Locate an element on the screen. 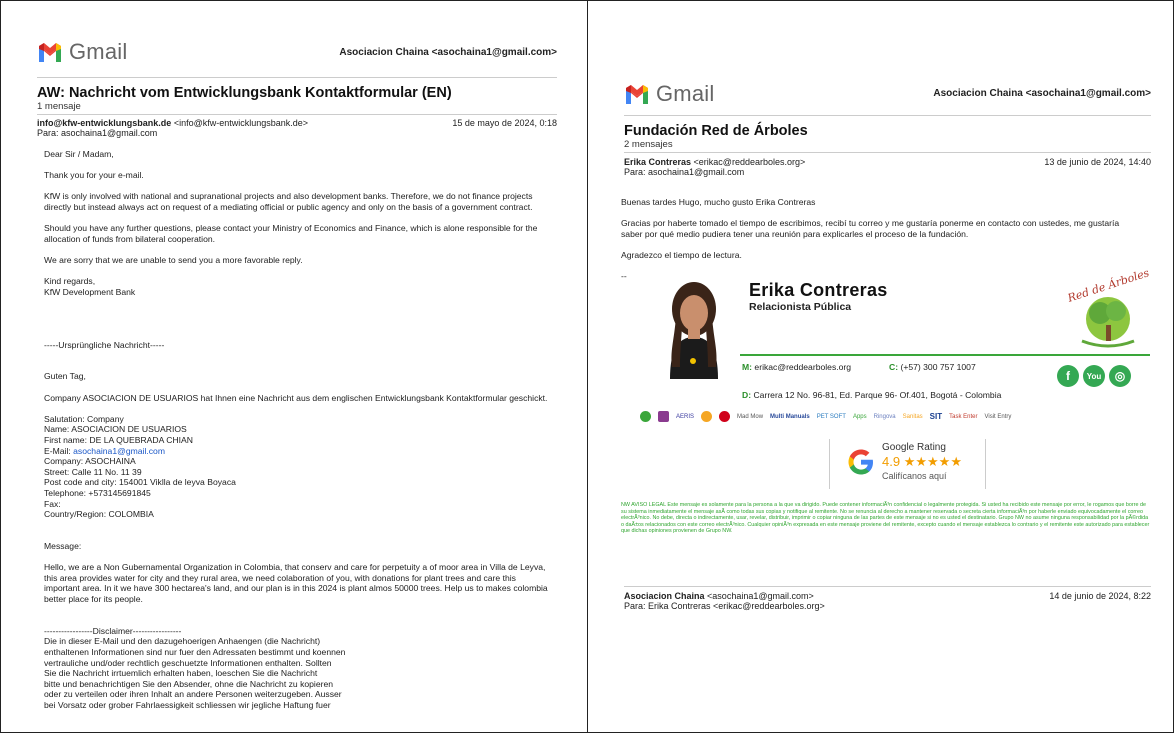 The width and height of the screenshot is (1174, 733). star-icons: ★★★★★ is located at coordinates (932, 461).